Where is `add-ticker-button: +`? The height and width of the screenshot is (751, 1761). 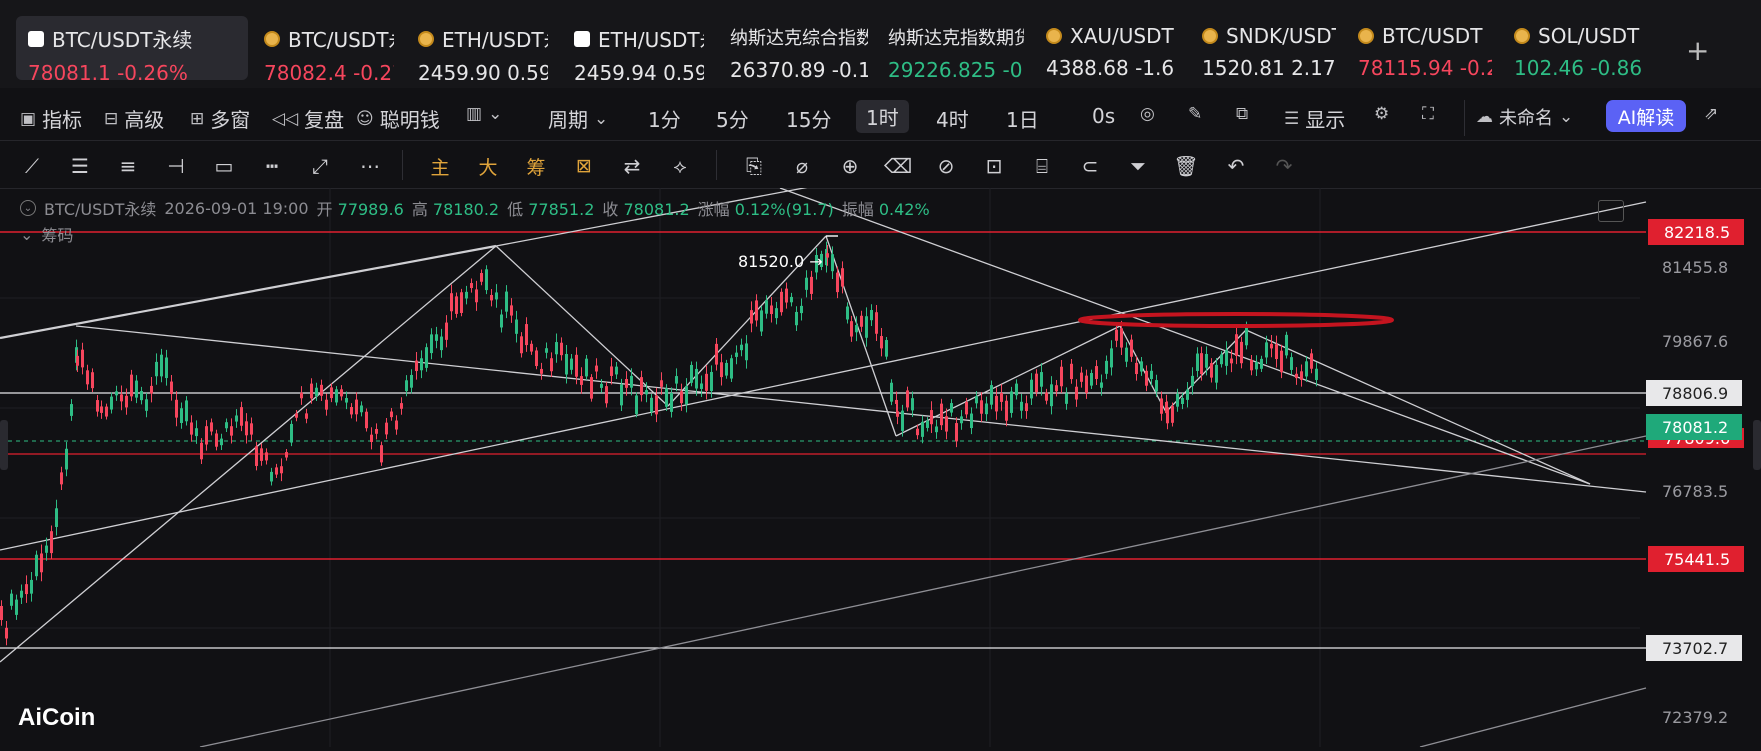 add-ticker-button: + is located at coordinates (1697, 50).